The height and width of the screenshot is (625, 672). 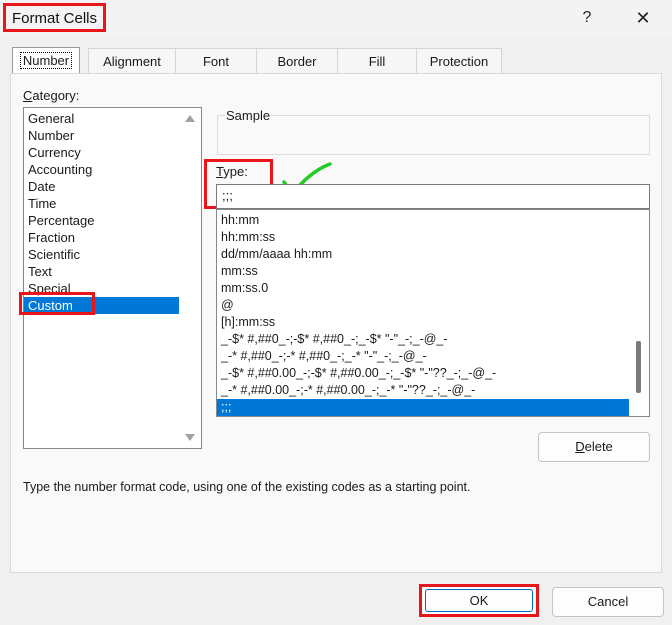 I want to click on type-input: ;;;, so click(x=433, y=196).